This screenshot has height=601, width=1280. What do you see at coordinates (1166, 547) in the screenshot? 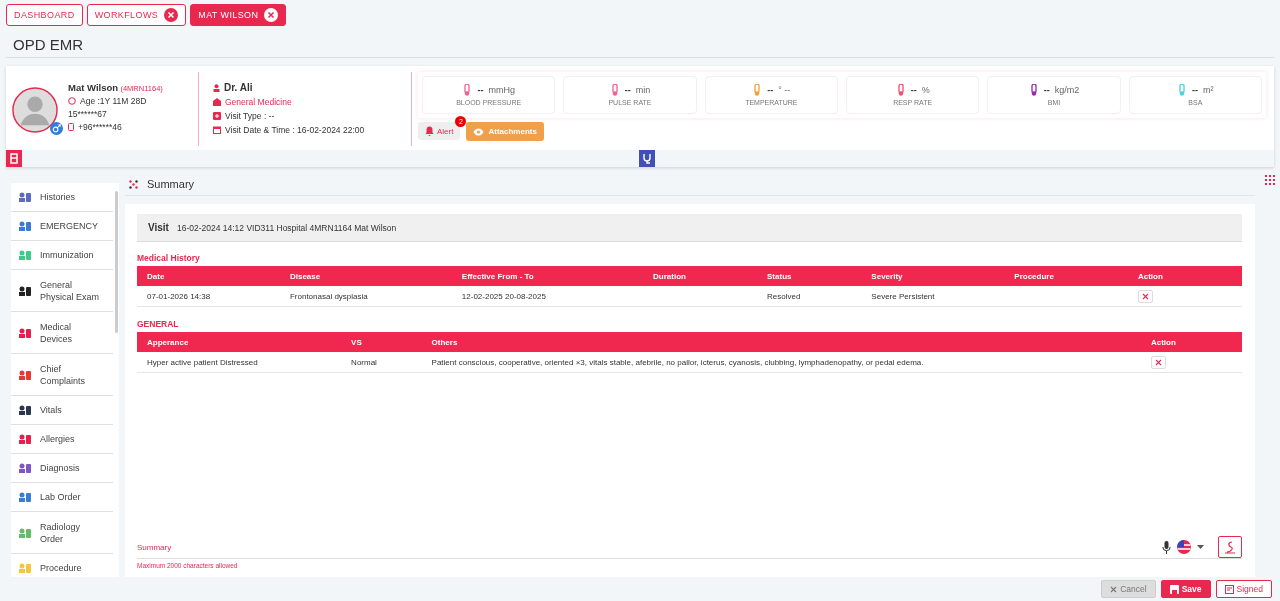
I see `microphone-icon` at bounding box center [1166, 547].